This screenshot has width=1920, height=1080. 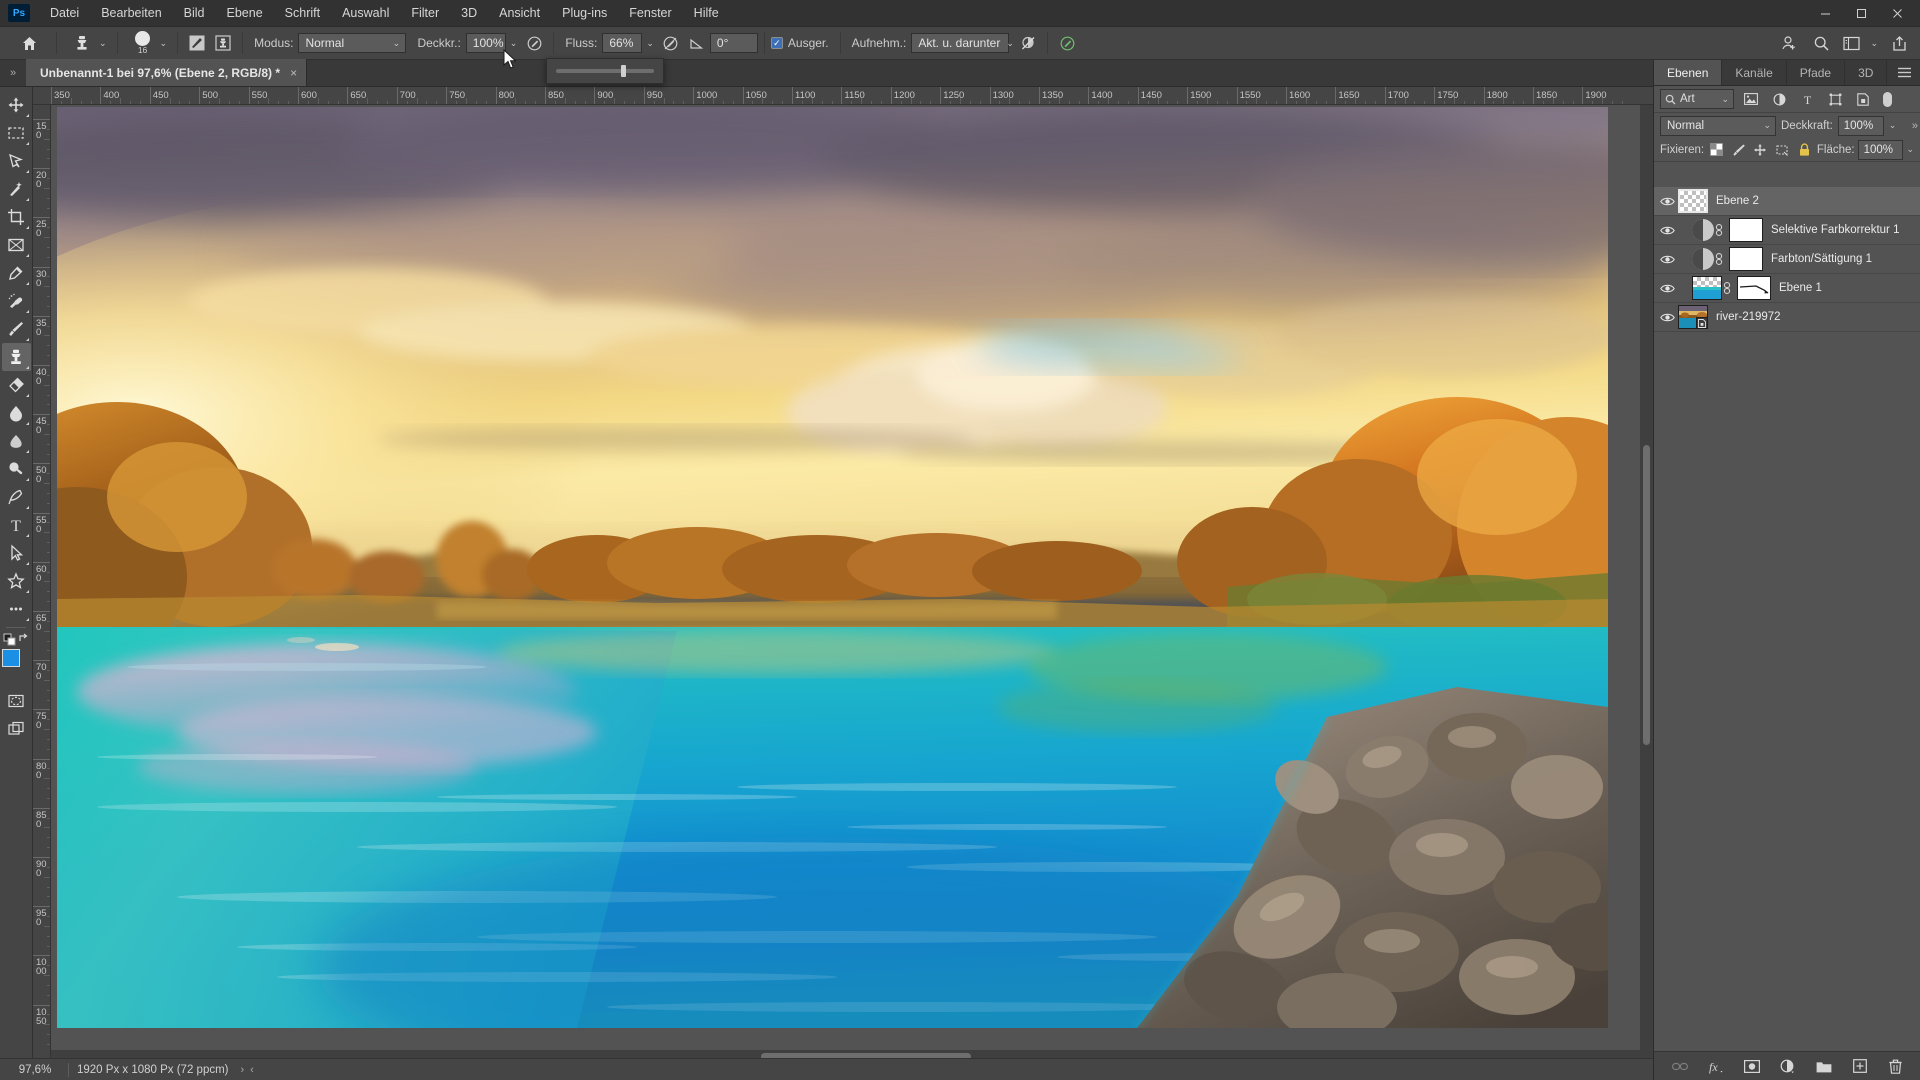 What do you see at coordinates (1897, 13) in the screenshot?
I see `close-button` at bounding box center [1897, 13].